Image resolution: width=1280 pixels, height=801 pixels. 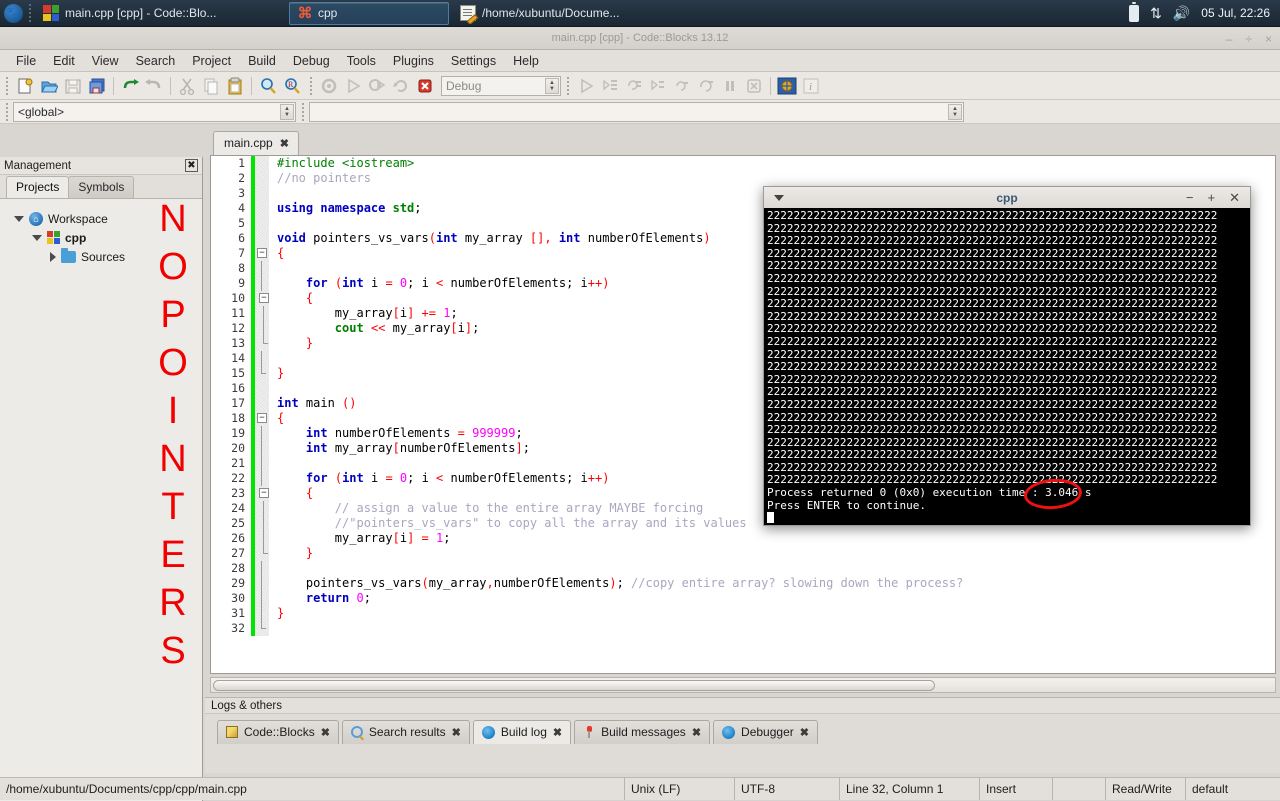 I want to click on volume-icon: 🔊, so click(x=1181, y=13).